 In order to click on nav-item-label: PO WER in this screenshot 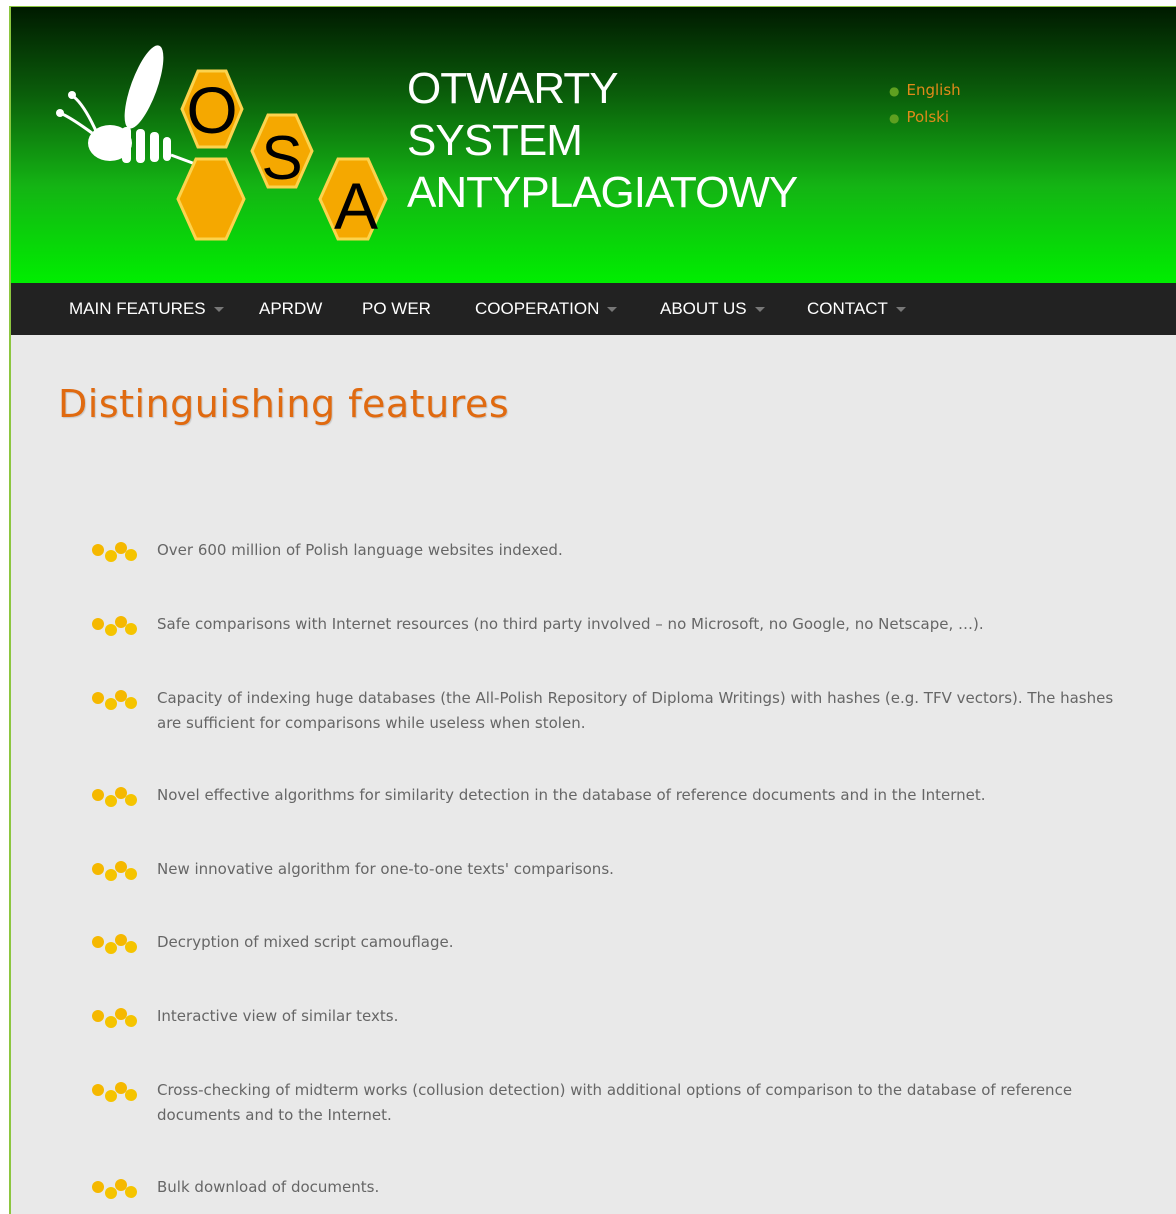, I will do `click(396, 308)`.